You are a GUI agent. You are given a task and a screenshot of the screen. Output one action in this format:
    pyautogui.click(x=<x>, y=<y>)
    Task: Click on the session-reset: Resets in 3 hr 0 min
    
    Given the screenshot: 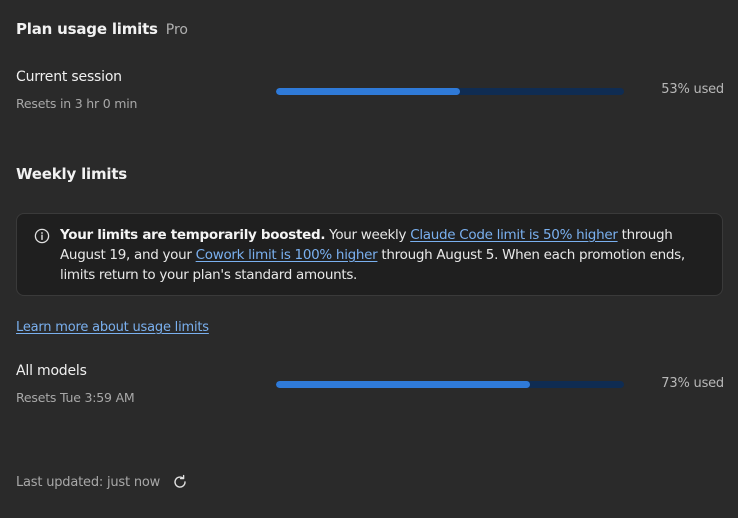 What is the action you would take?
    pyautogui.click(x=77, y=103)
    